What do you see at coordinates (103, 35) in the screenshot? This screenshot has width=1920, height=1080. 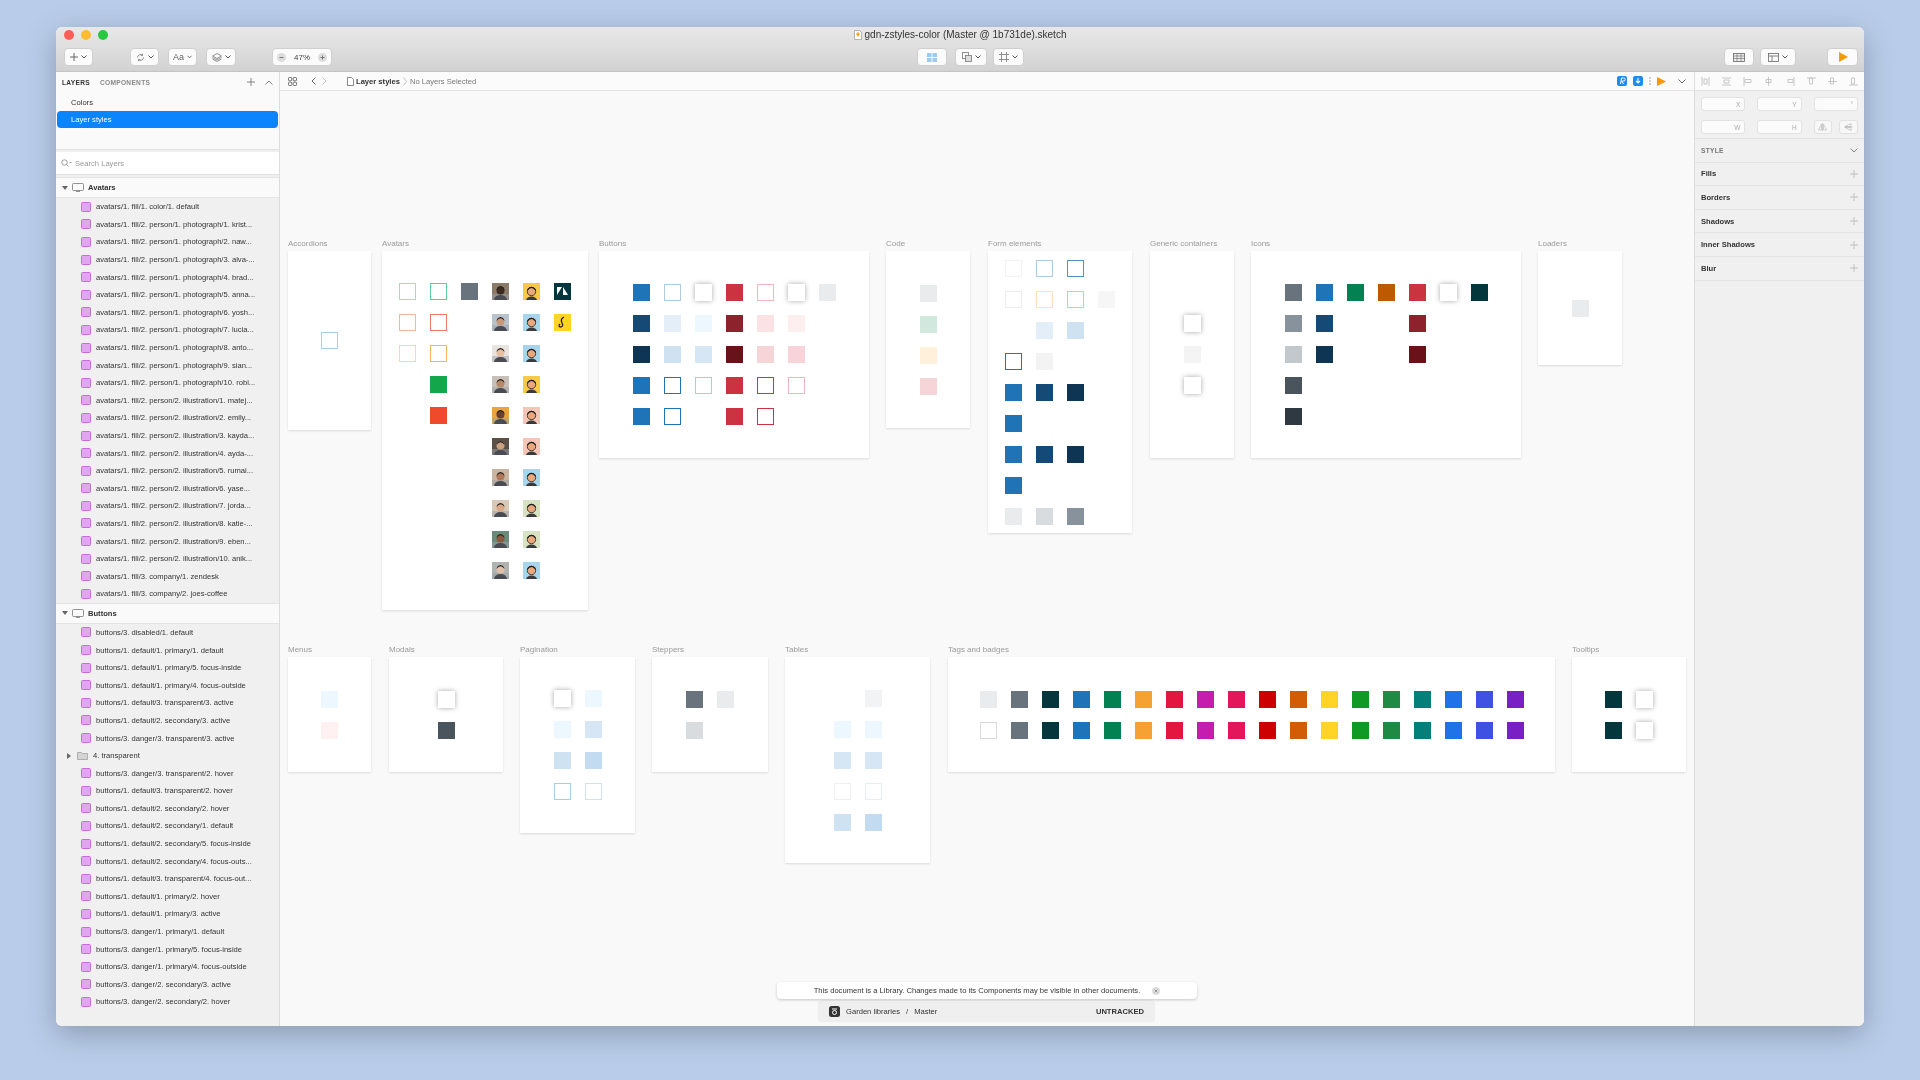 I see `maximize-button` at bounding box center [103, 35].